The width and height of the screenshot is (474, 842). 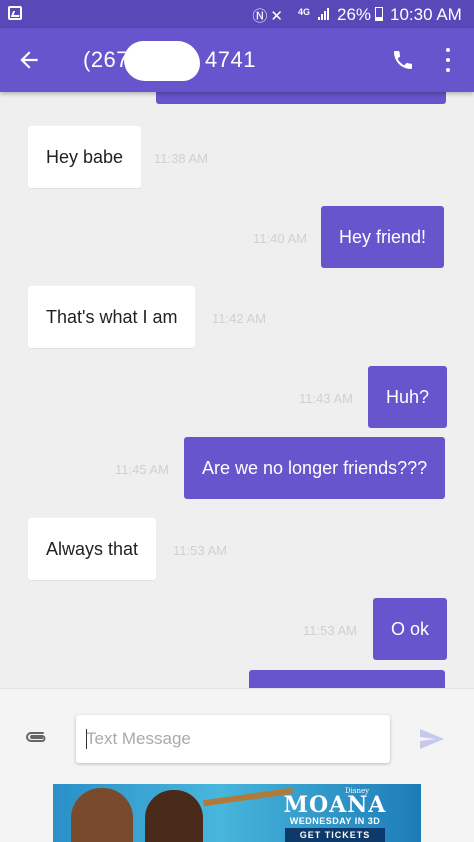 What do you see at coordinates (142, 469) in the screenshot?
I see `message-time: 11:45 AM` at bounding box center [142, 469].